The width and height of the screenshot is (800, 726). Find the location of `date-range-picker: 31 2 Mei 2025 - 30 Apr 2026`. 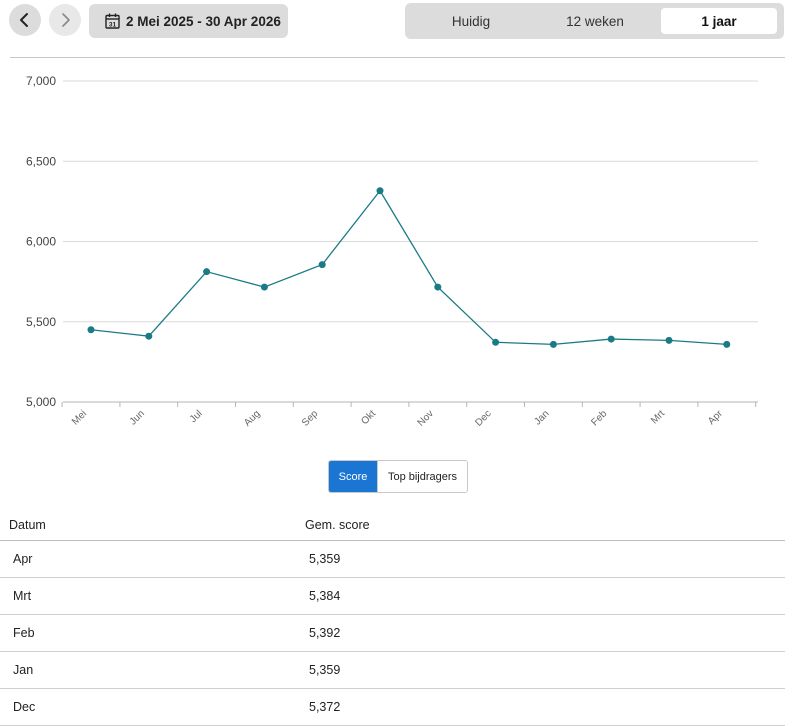

date-range-picker: 31 2 Mei 2025 - 30 Apr 2026 is located at coordinates (188, 21).